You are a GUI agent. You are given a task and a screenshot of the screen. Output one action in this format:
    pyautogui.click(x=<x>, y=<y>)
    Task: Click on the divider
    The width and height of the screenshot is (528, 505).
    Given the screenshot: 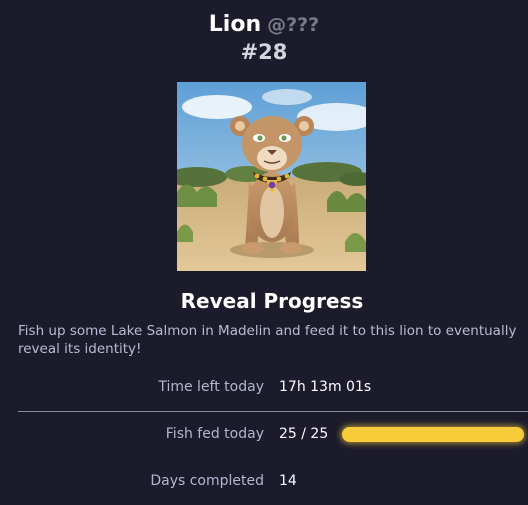 What is the action you would take?
    pyautogui.click(x=273, y=411)
    